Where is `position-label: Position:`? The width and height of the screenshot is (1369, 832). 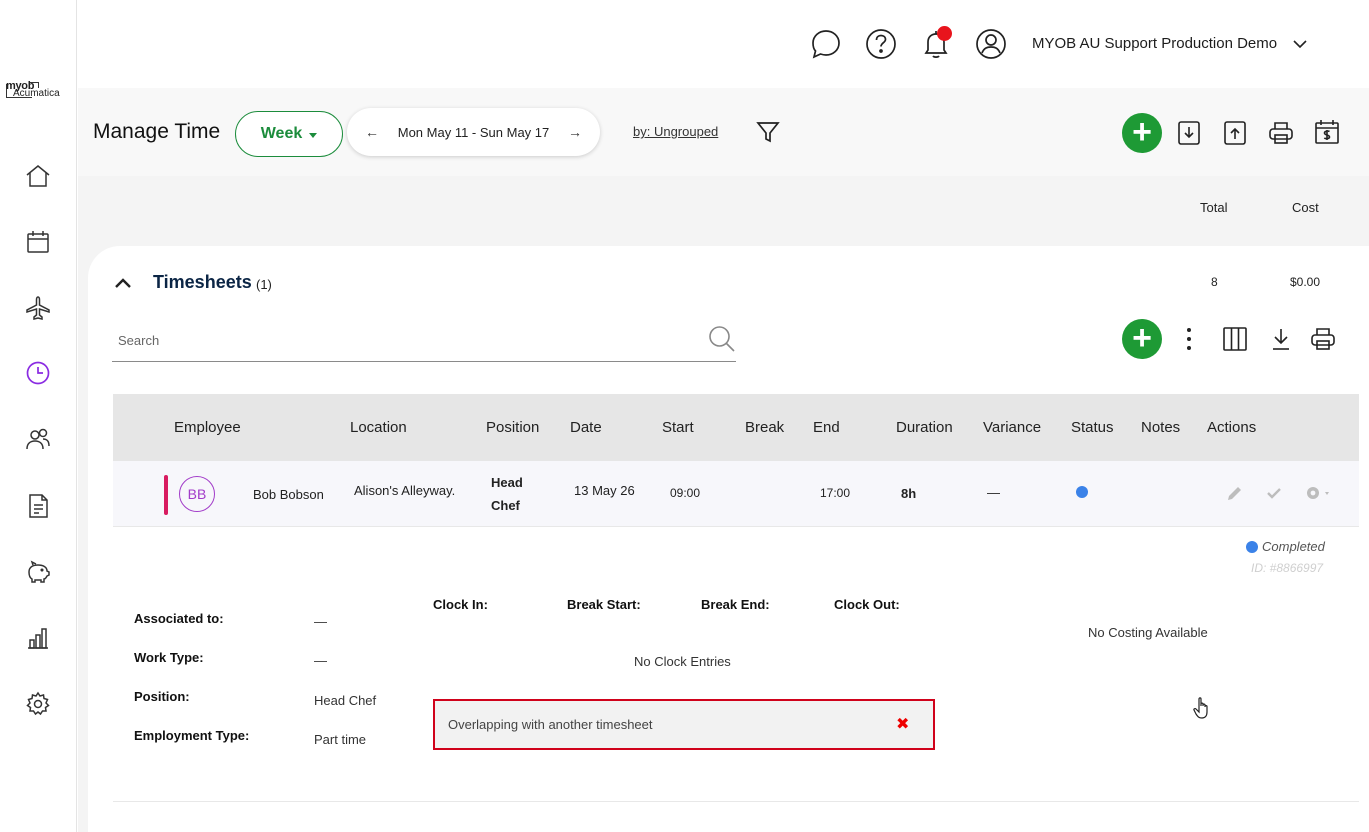 position-label: Position: is located at coordinates (162, 696).